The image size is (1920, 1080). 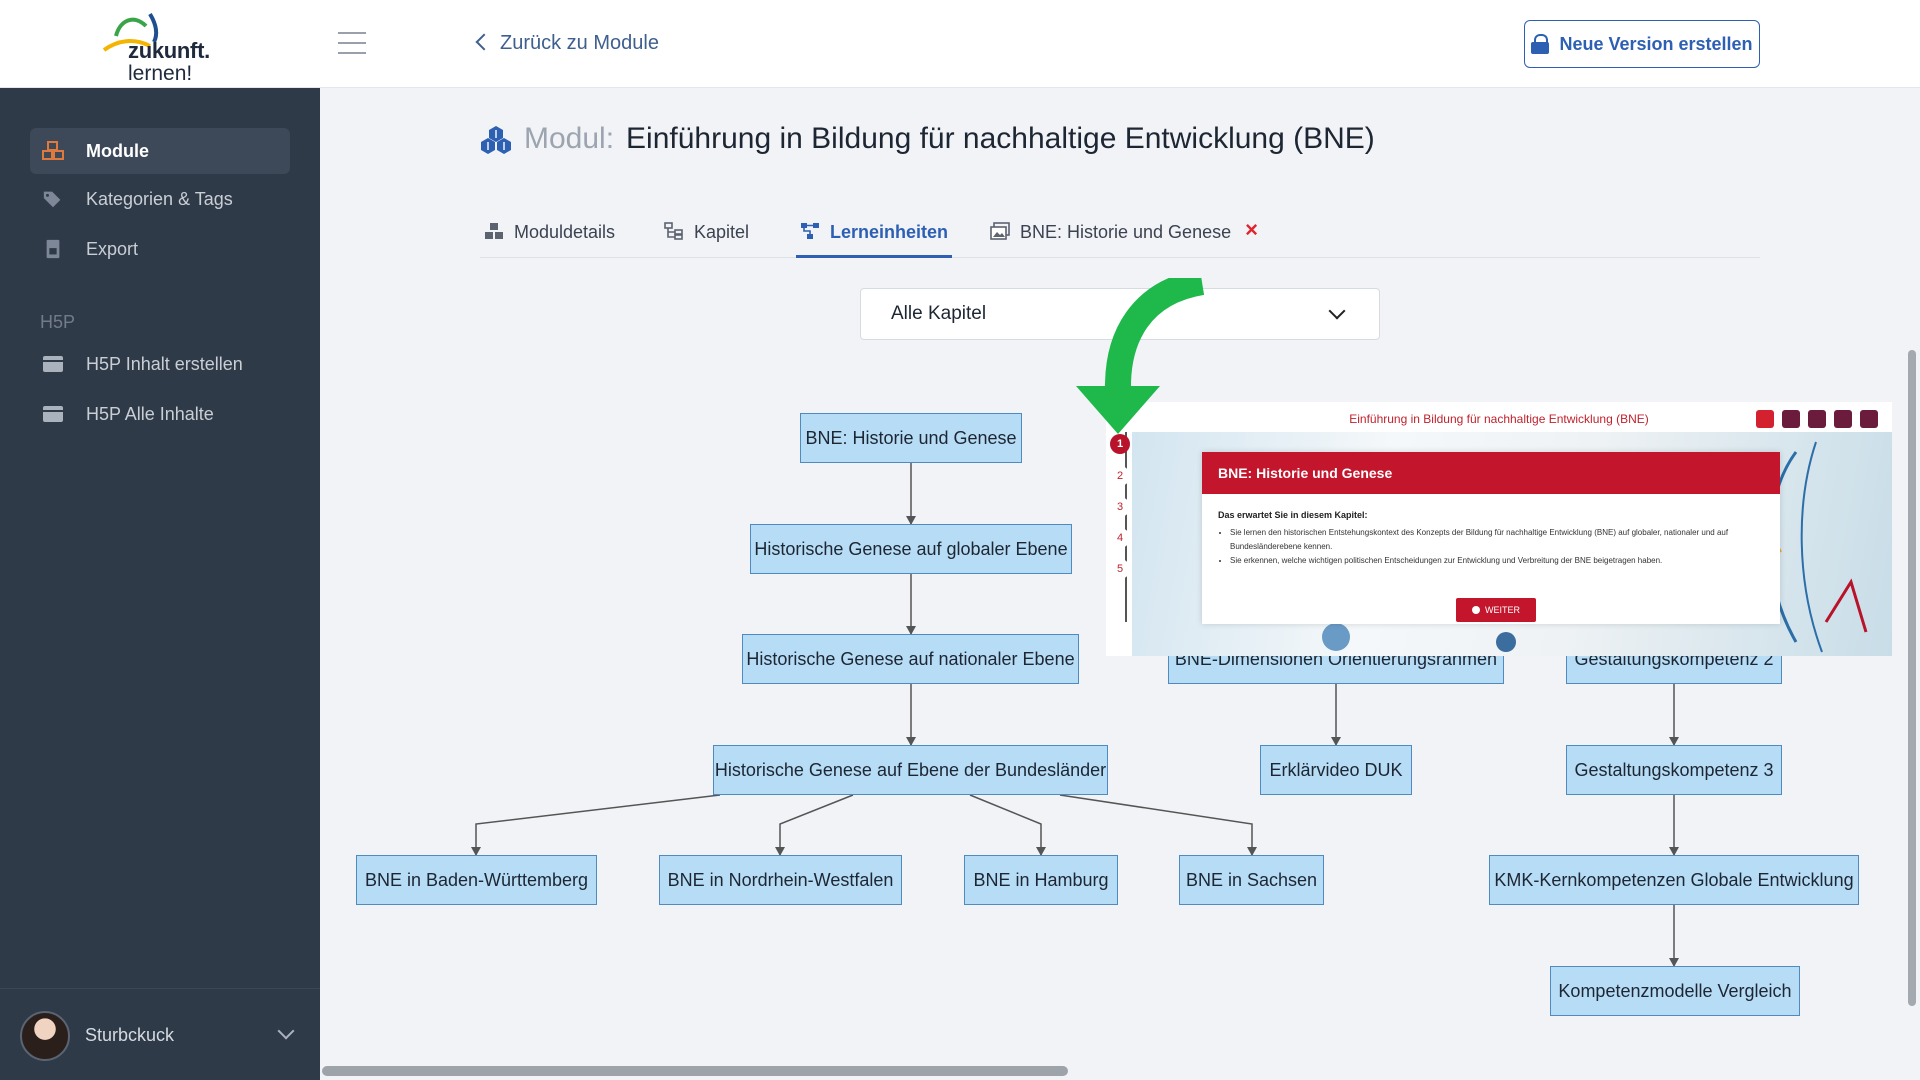 What do you see at coordinates (476, 880) in the screenshot?
I see `tree-node: BNE in Baden-Württemberg` at bounding box center [476, 880].